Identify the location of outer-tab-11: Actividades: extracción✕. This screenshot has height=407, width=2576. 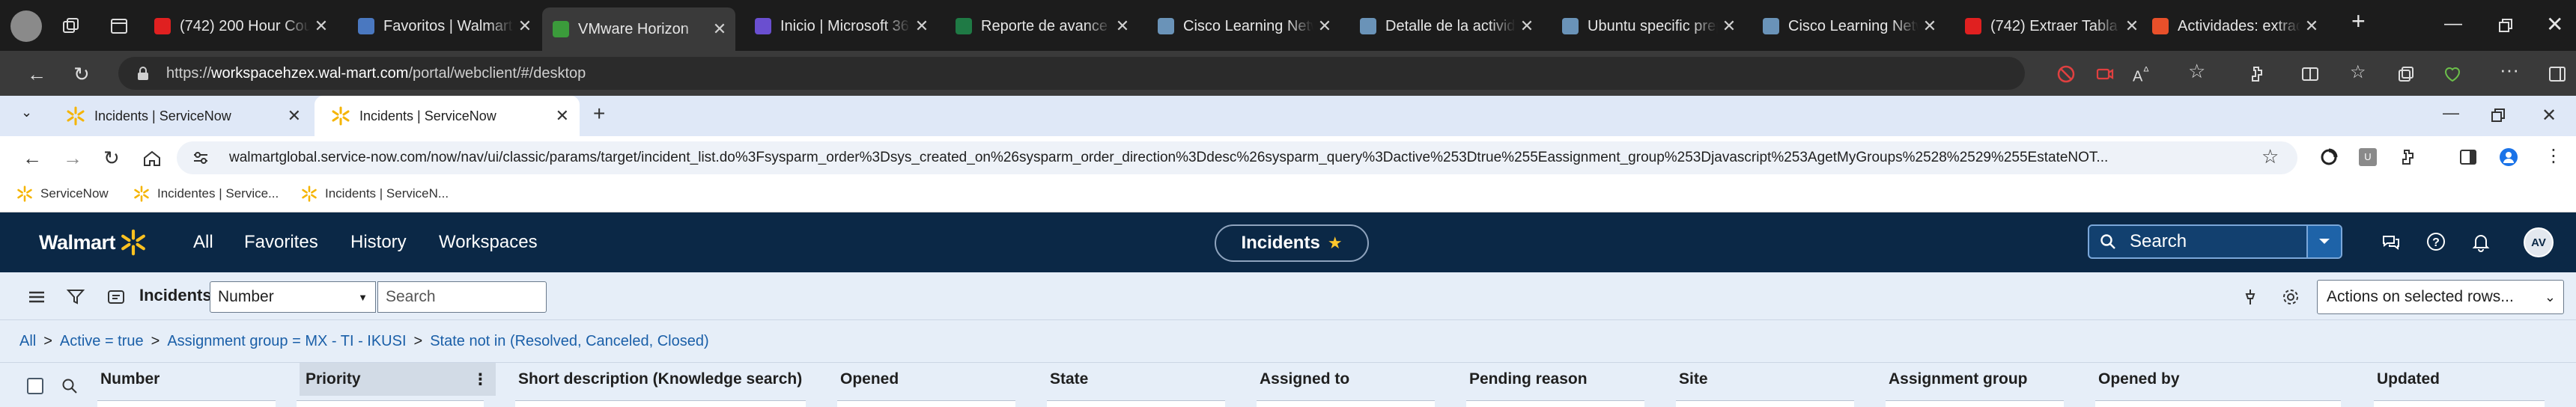
(2234, 26).